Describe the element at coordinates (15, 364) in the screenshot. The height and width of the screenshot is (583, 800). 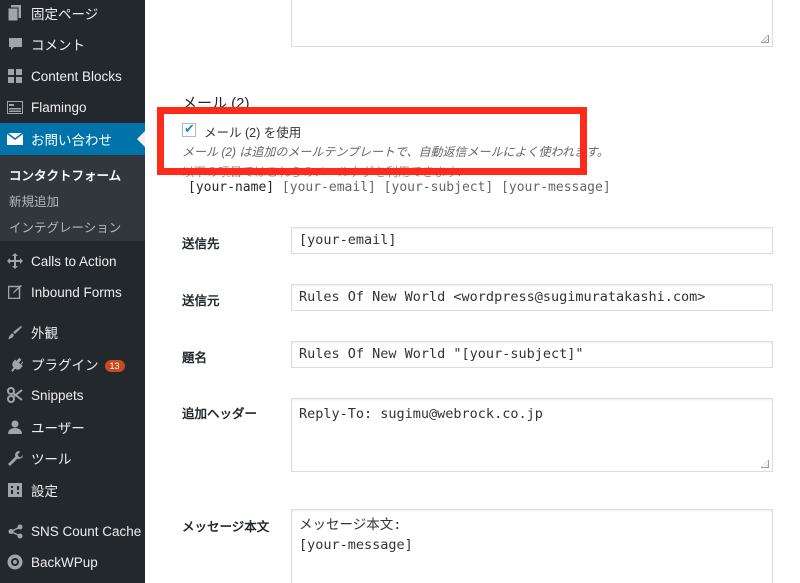
I see `plugin-icon` at that location.